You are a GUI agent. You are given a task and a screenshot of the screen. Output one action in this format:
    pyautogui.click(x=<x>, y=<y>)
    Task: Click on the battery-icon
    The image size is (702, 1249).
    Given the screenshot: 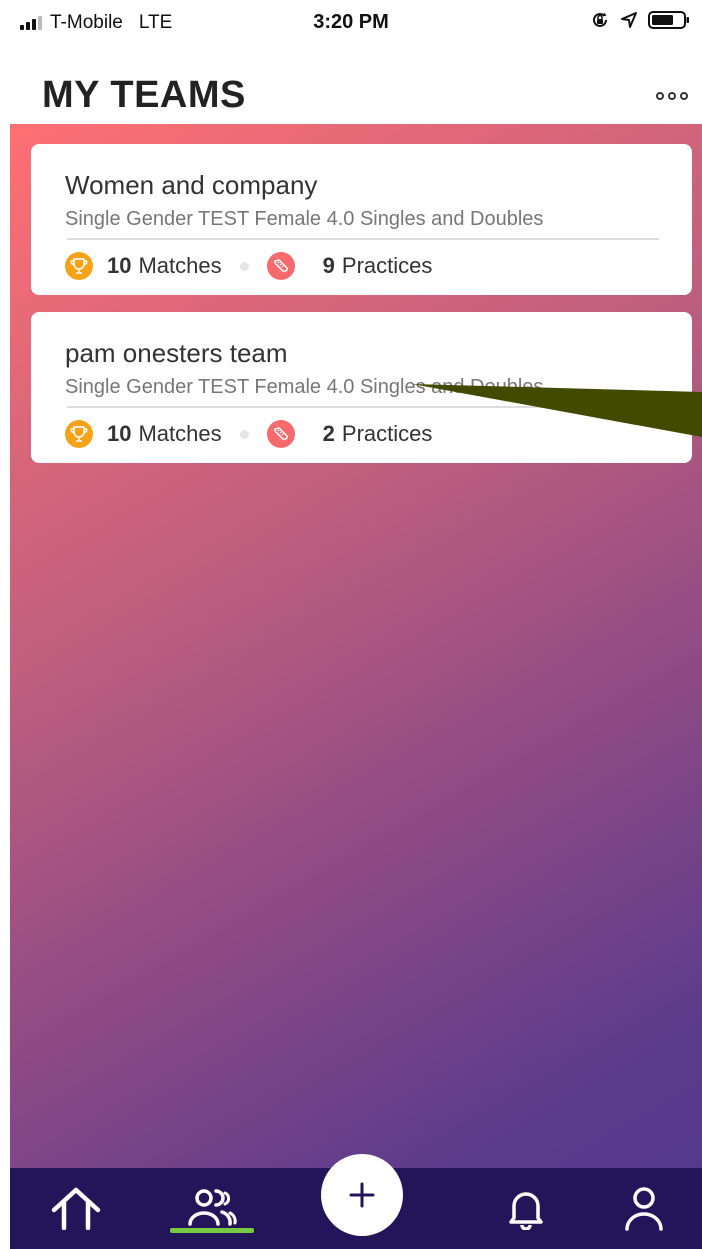 What is the action you would take?
    pyautogui.click(x=668, y=20)
    